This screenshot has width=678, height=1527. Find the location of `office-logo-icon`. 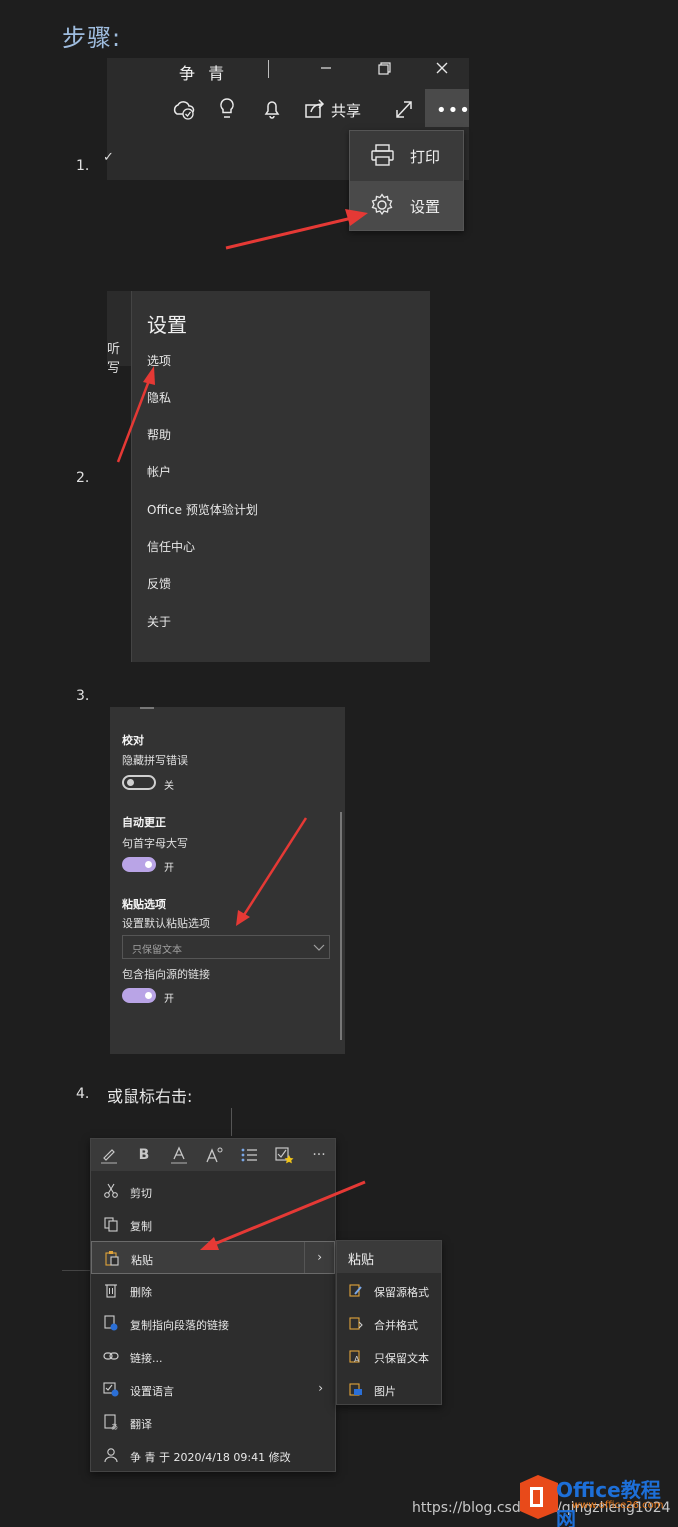

office-logo-icon is located at coordinates (539, 1497).